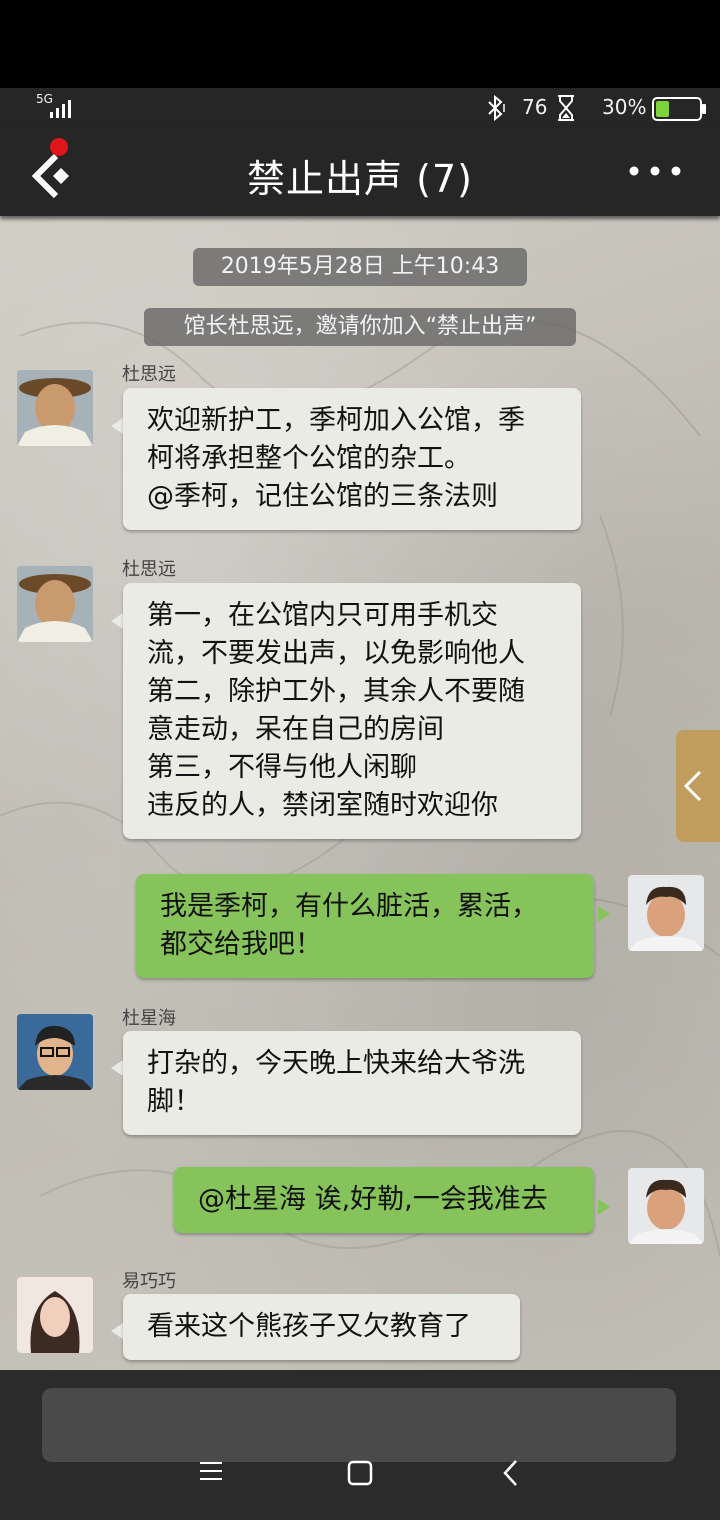  What do you see at coordinates (496, 108) in the screenshot?
I see `bluetooth-icon` at bounding box center [496, 108].